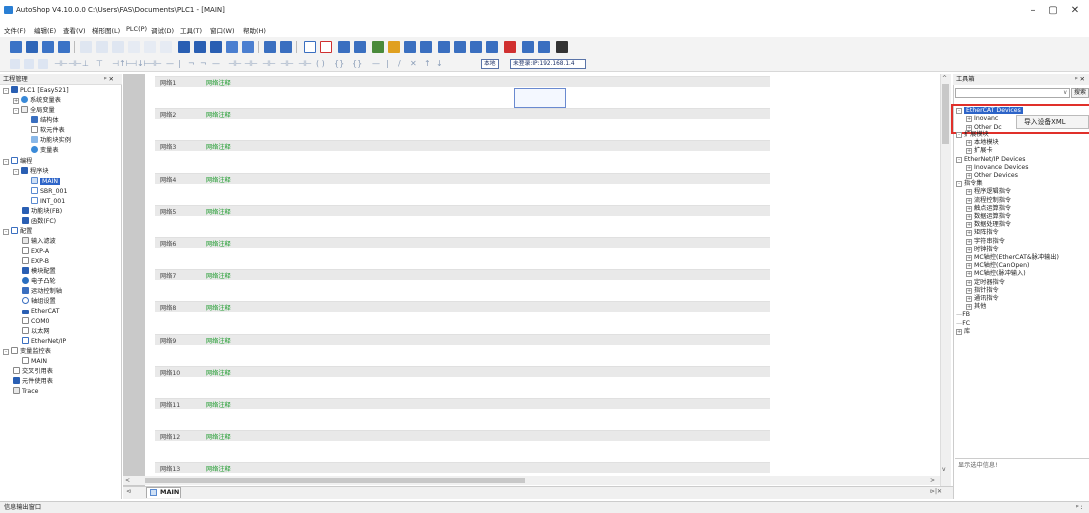 The height and width of the screenshot is (513, 1089). I want to click on tree-usage-table: 元件使用表, so click(33, 381).